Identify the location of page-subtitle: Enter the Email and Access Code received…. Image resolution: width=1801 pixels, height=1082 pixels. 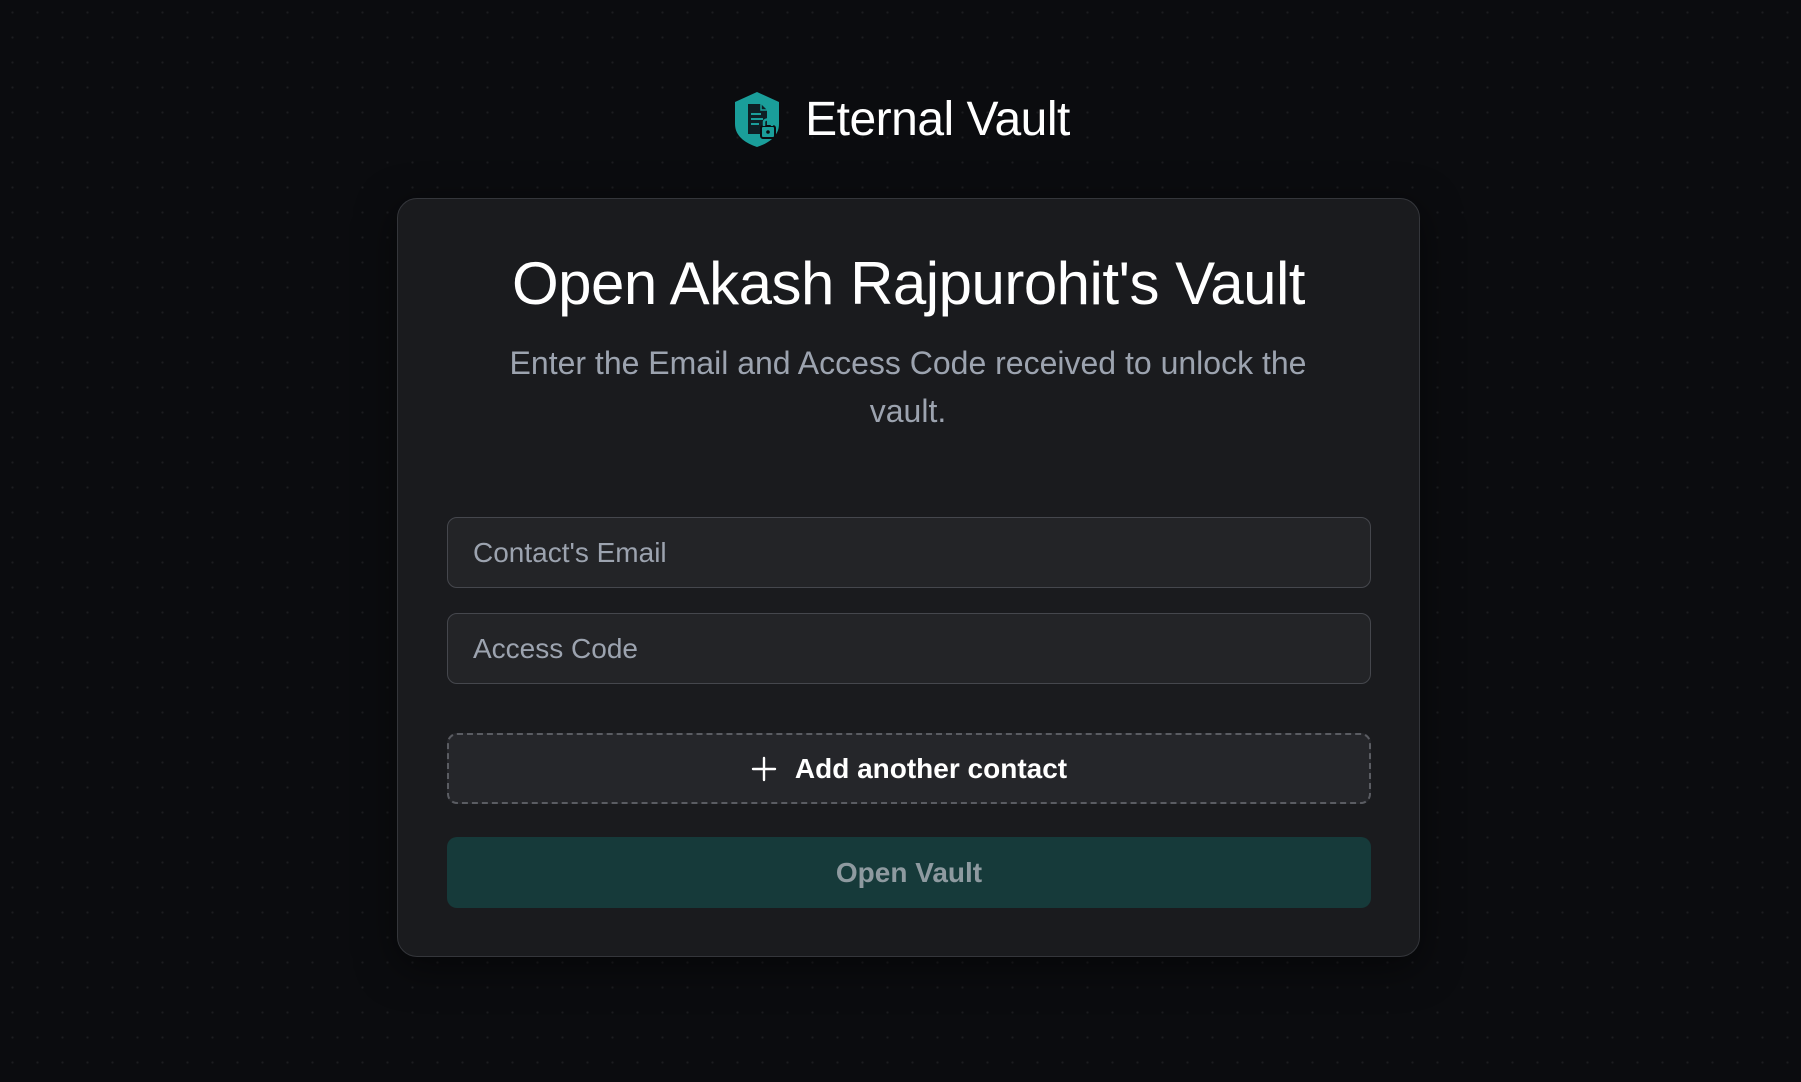
(908, 387).